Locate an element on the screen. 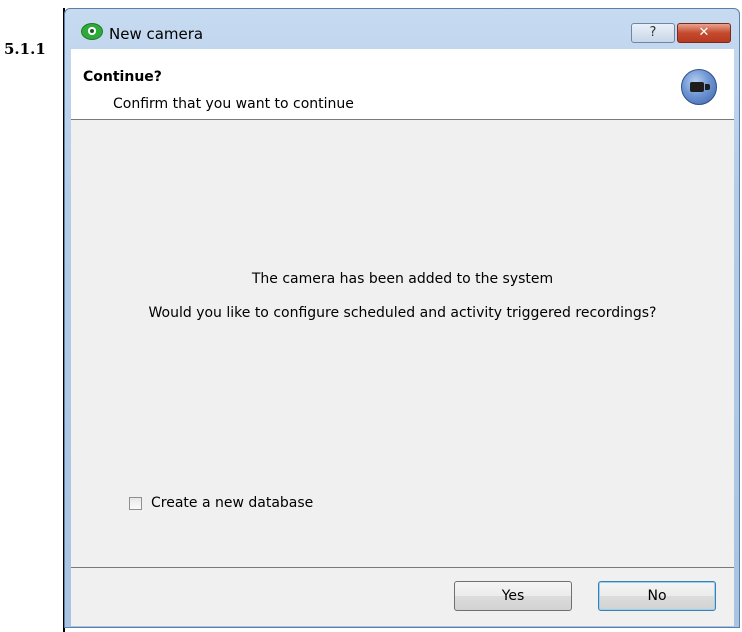 Image resolution: width=742 pixels, height=632 pixels. window-title: New camera is located at coordinates (156, 34).